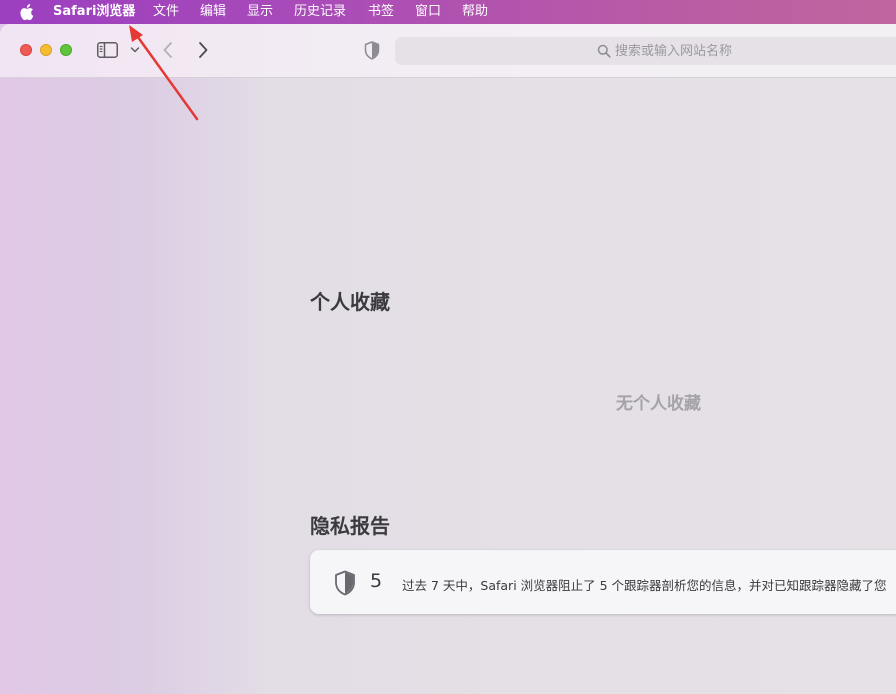  What do you see at coordinates (135, 50) in the screenshot?
I see `chevron-down-icon` at bounding box center [135, 50].